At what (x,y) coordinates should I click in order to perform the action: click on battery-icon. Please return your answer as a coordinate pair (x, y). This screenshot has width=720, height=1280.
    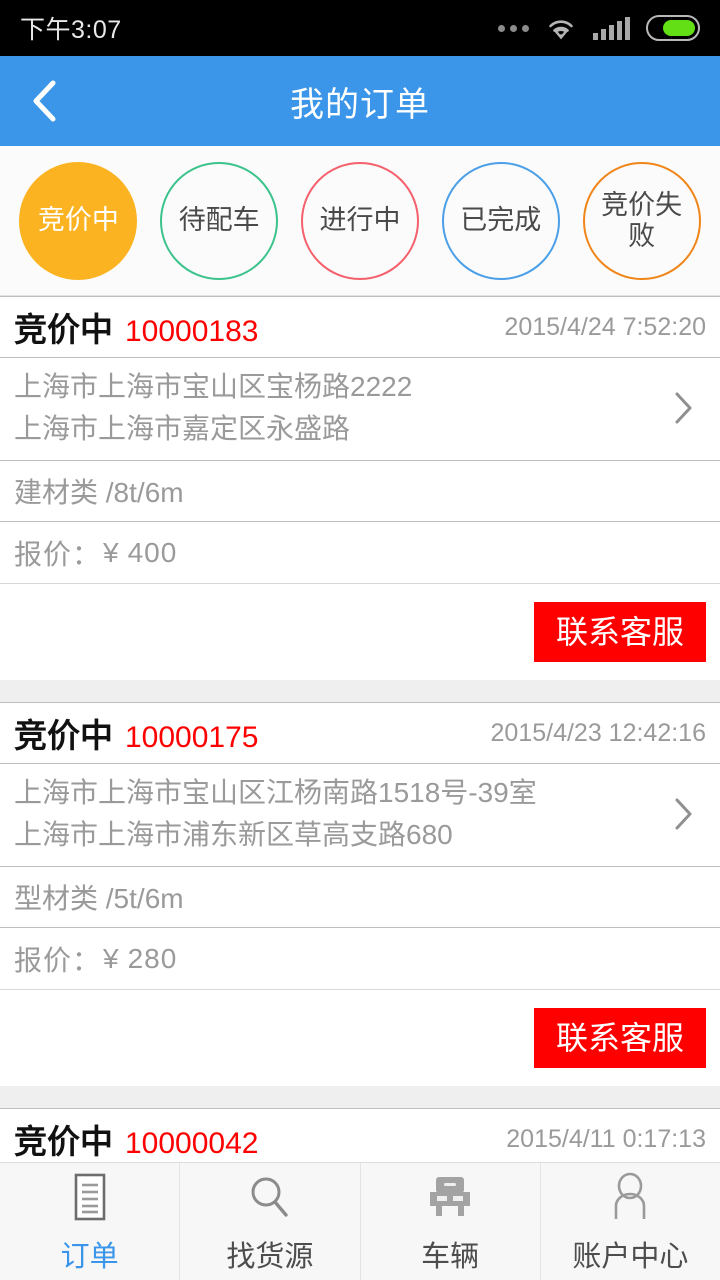
    Looking at the image, I should click on (673, 28).